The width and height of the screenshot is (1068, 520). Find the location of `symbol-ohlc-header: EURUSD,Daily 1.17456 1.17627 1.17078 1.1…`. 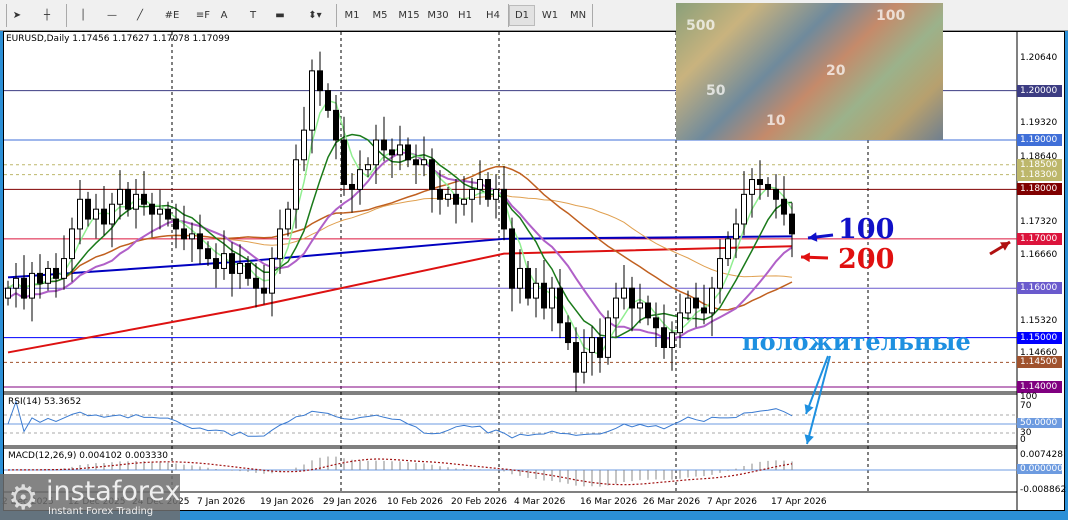

symbol-ohlc-header: EURUSD,Daily 1.17456 1.17627 1.17078 1.1… is located at coordinates (118, 39).